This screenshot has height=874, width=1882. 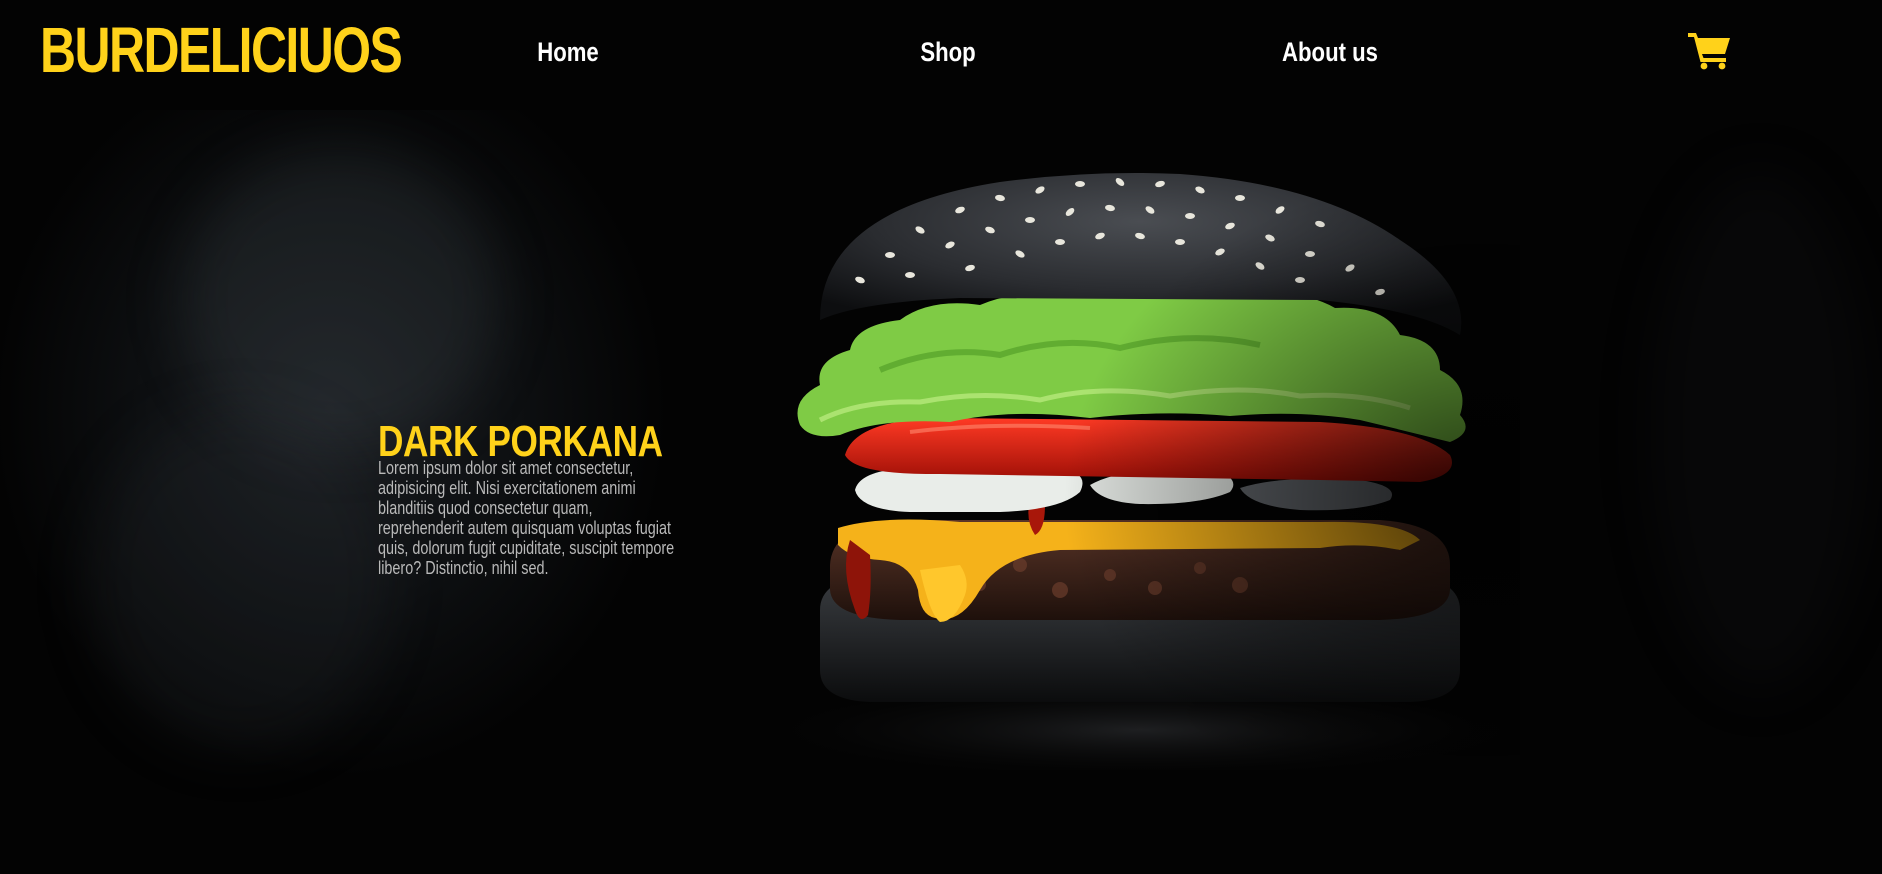 I want to click on brand-logo: BURDELICIUOS, so click(x=221, y=50).